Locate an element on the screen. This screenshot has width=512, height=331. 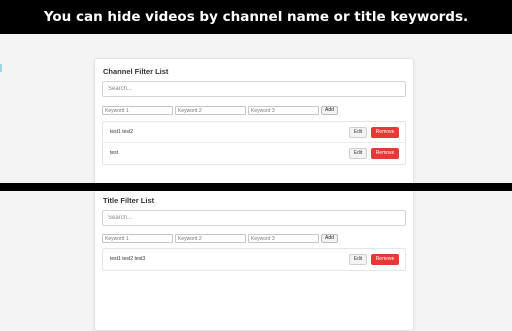
title-filter-list: test1 test2 test3 Edit Remove is located at coordinates (254, 259).